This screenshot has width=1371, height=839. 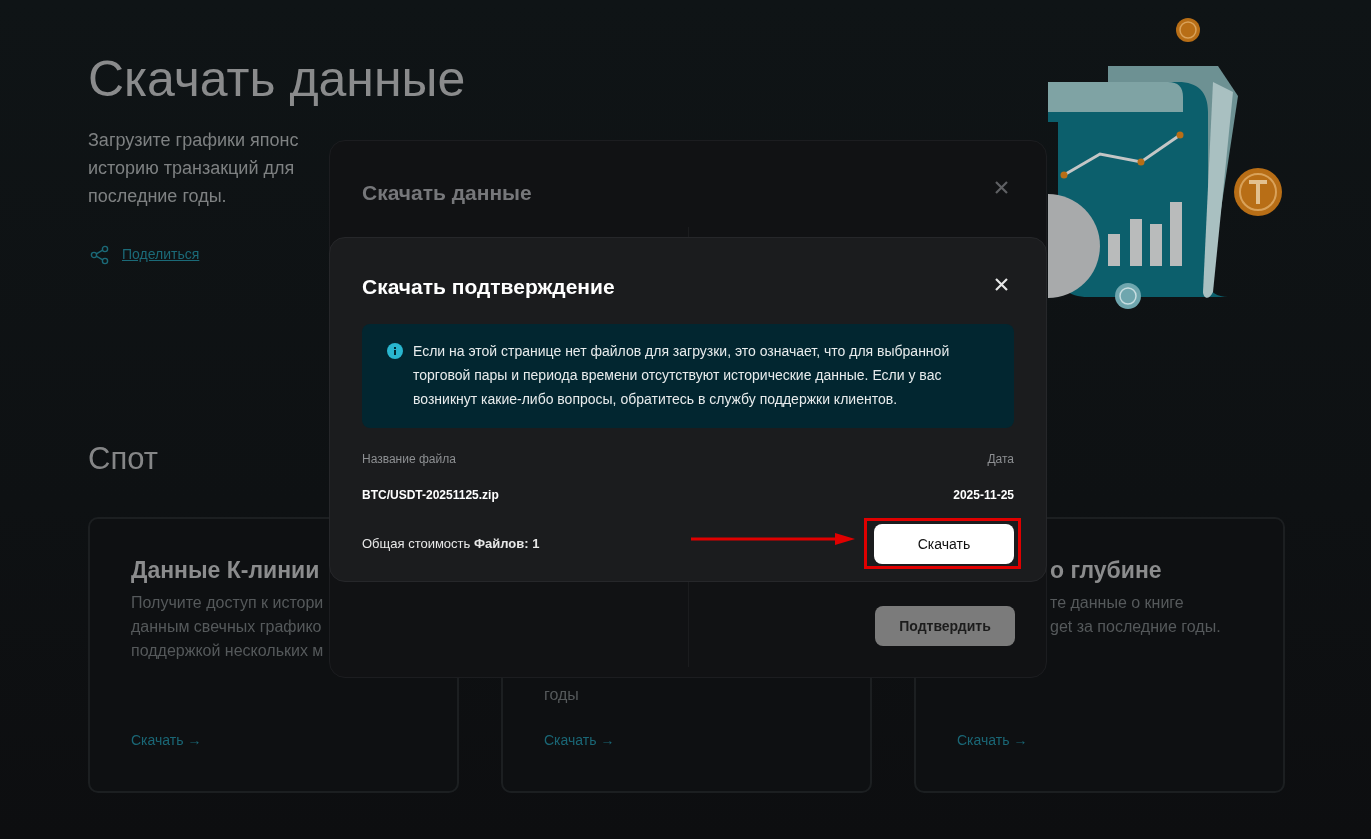 I want to click on table-cell-text: 2025-11-25, so click(x=983, y=495).